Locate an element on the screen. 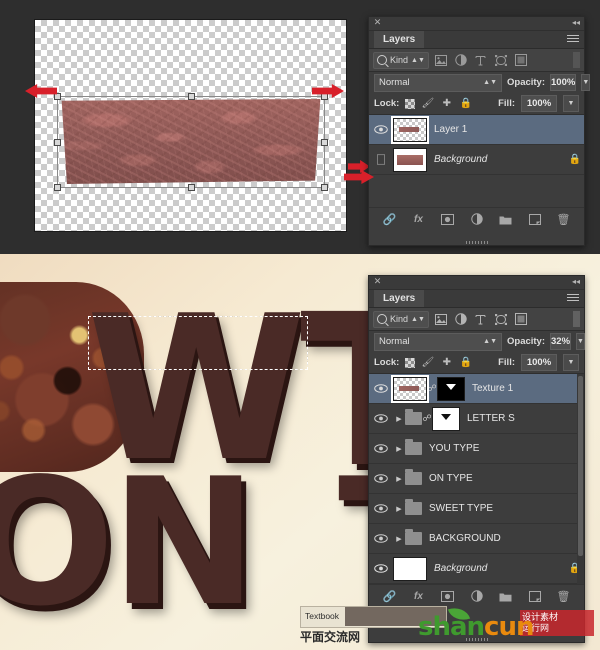  layer-name: BACKGROUND is located at coordinates (503, 538).